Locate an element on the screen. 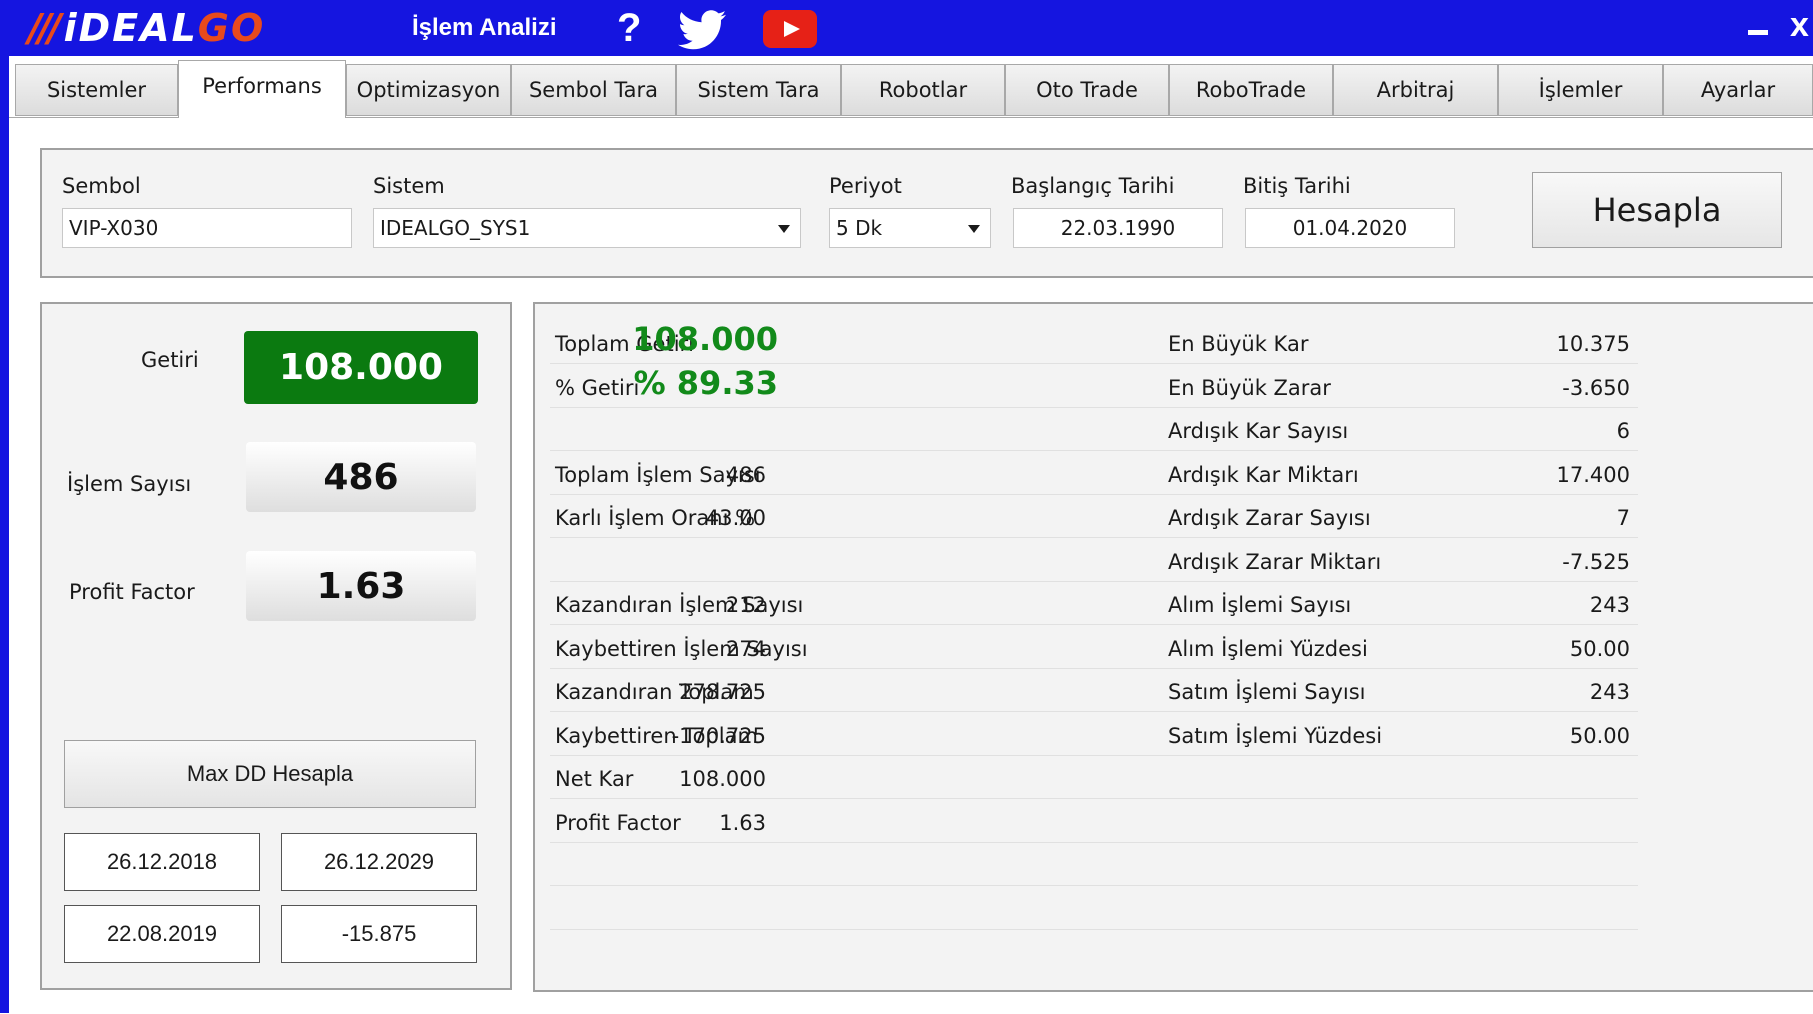  logo-main: iDEAL is located at coordinates (130, 28).